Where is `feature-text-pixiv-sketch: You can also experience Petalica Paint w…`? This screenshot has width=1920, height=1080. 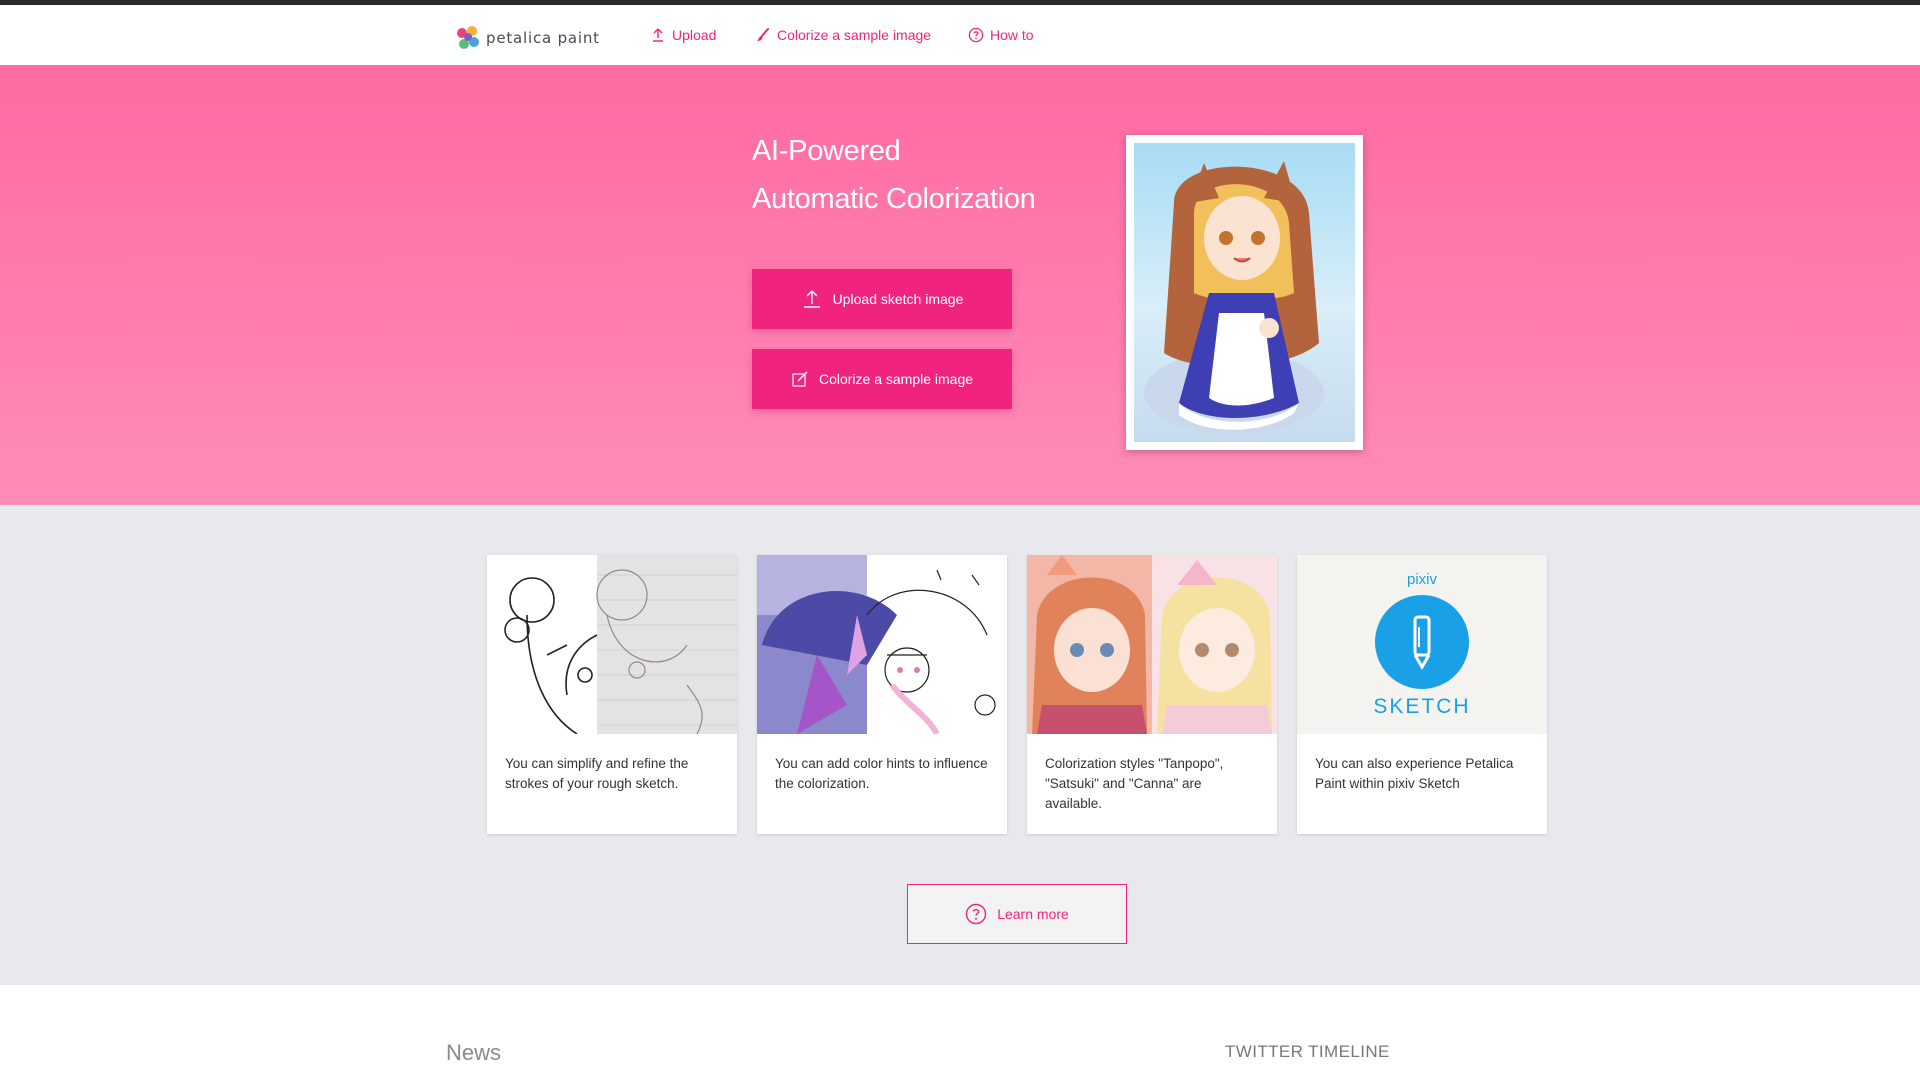 feature-text-pixiv-sketch: You can also experience Petalica Paint w… is located at coordinates (1414, 773).